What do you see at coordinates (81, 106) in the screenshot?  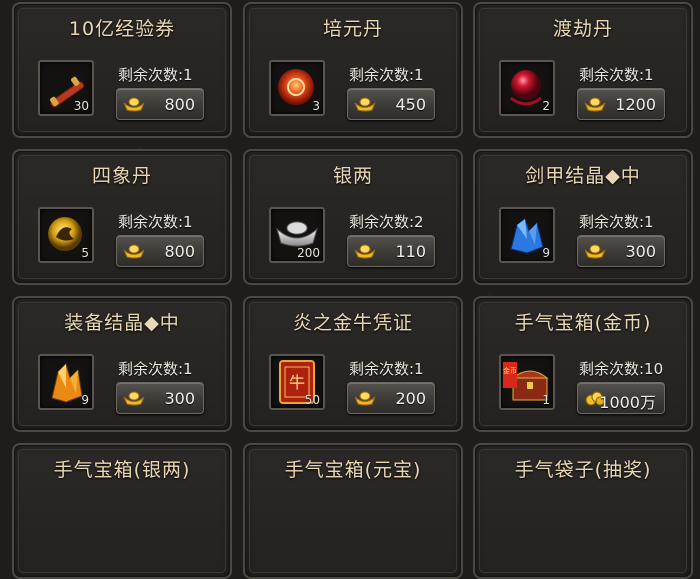 I see `item-quantity: 30` at bounding box center [81, 106].